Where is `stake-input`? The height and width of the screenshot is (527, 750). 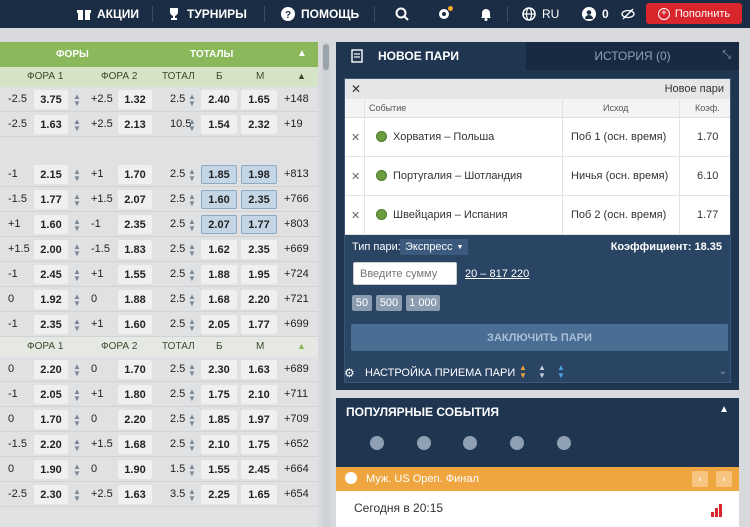
stake-input is located at coordinates (405, 273).